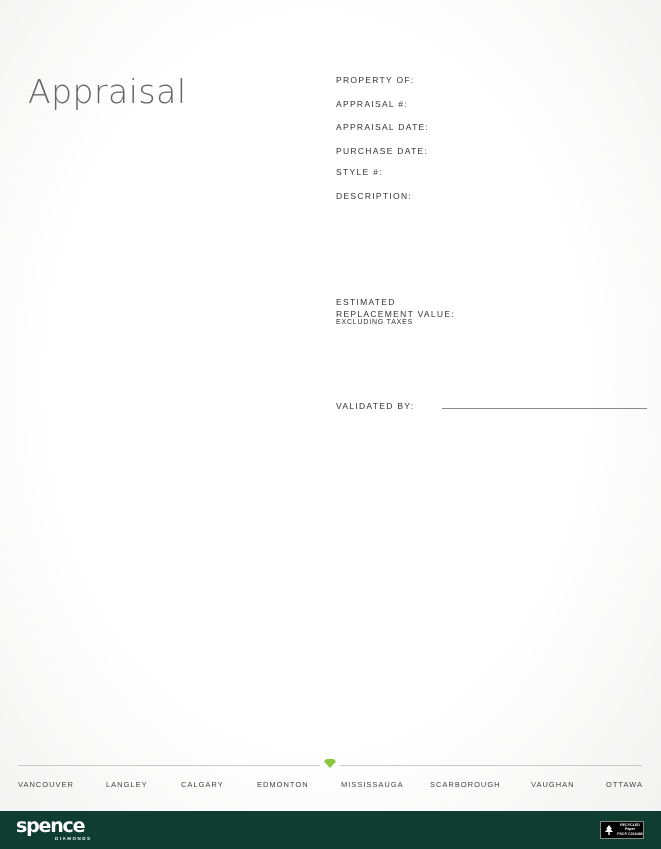  What do you see at coordinates (73, 838) in the screenshot?
I see `logo-subtitle: DIAMONDS` at bounding box center [73, 838].